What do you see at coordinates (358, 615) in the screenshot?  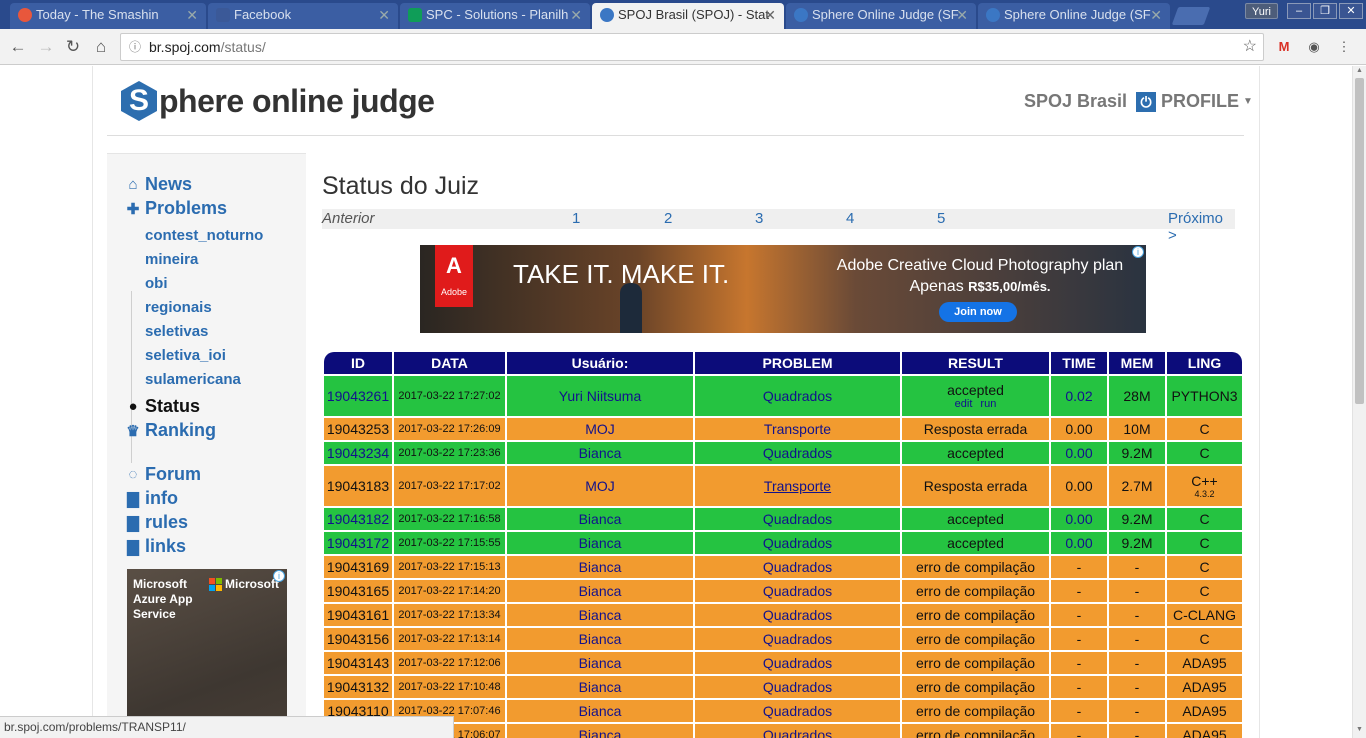 I see `submission-id-link: 19043161` at bounding box center [358, 615].